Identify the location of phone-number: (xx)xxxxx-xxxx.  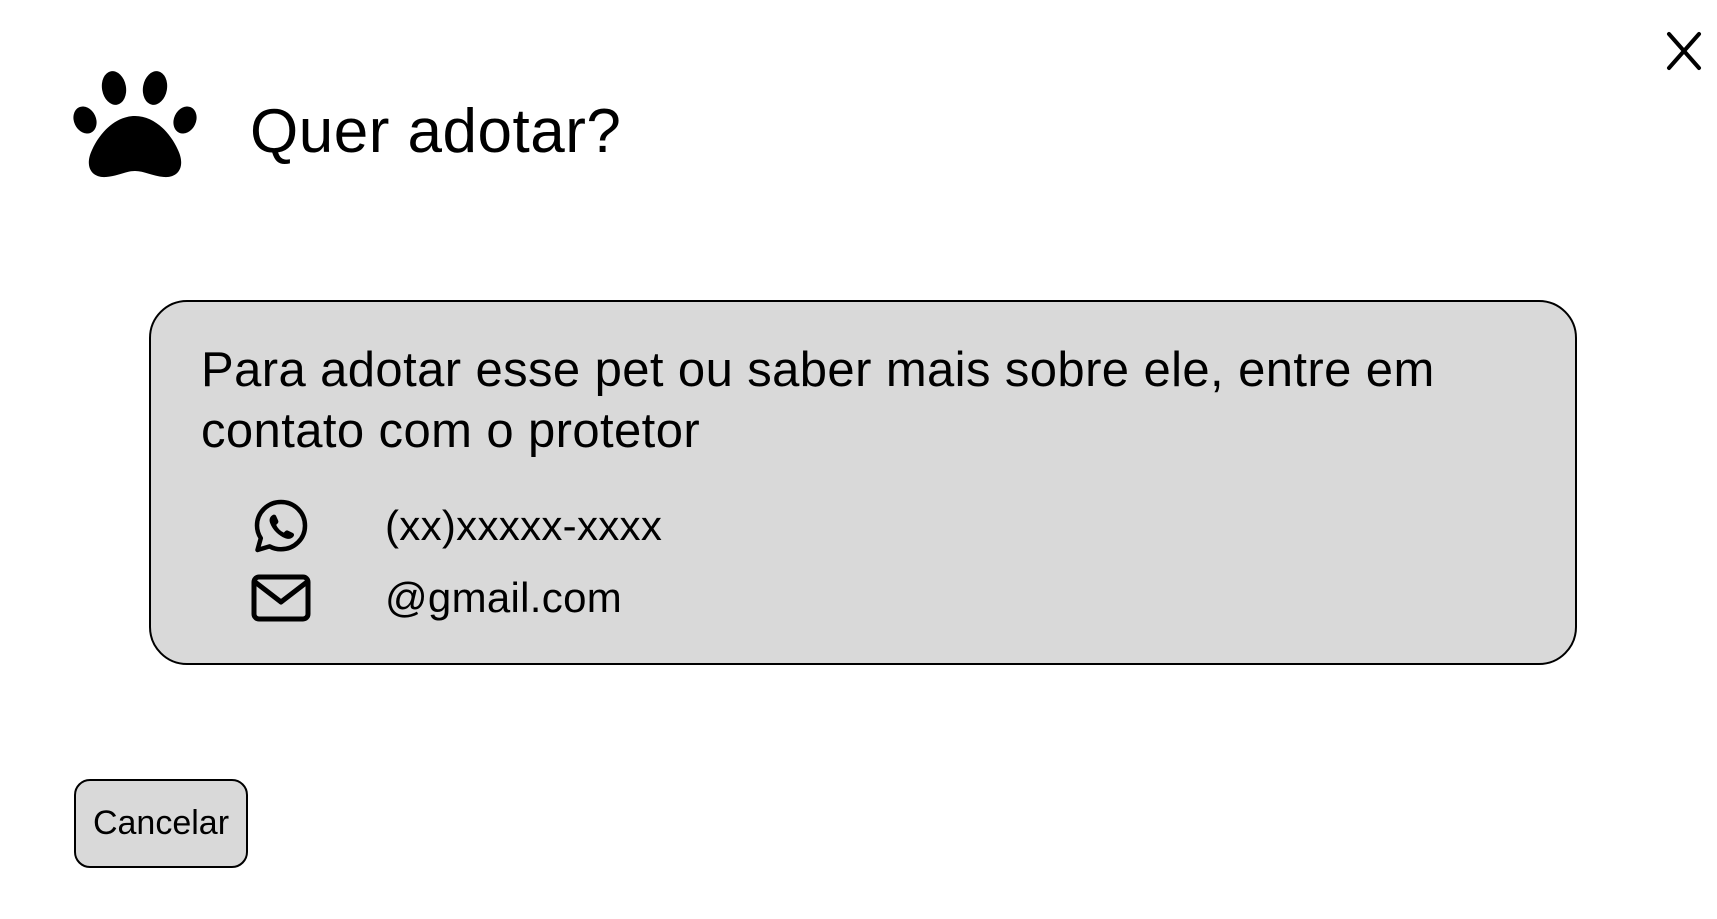
(524, 525).